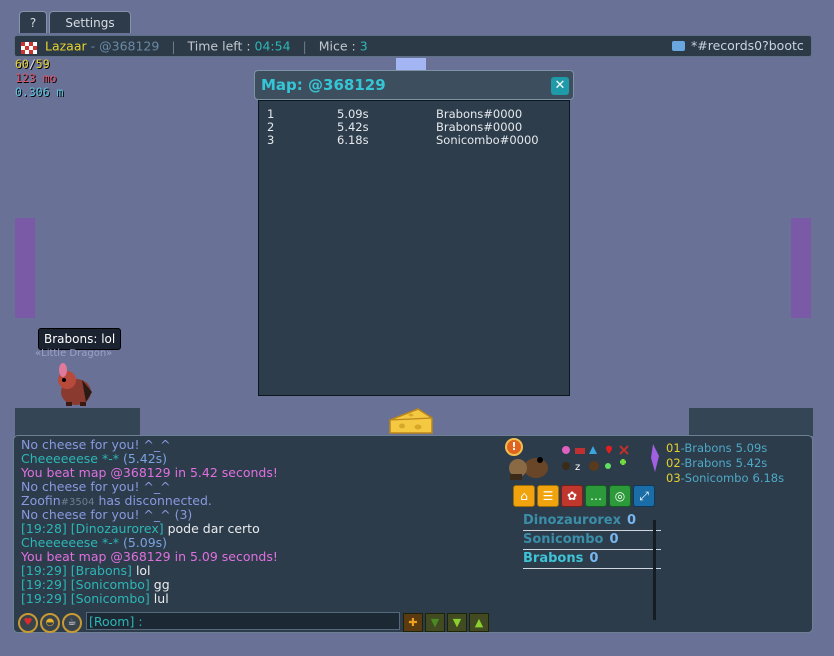  What do you see at coordinates (529, 464) in the screenshot?
I see `shaman-avatar` at bounding box center [529, 464].